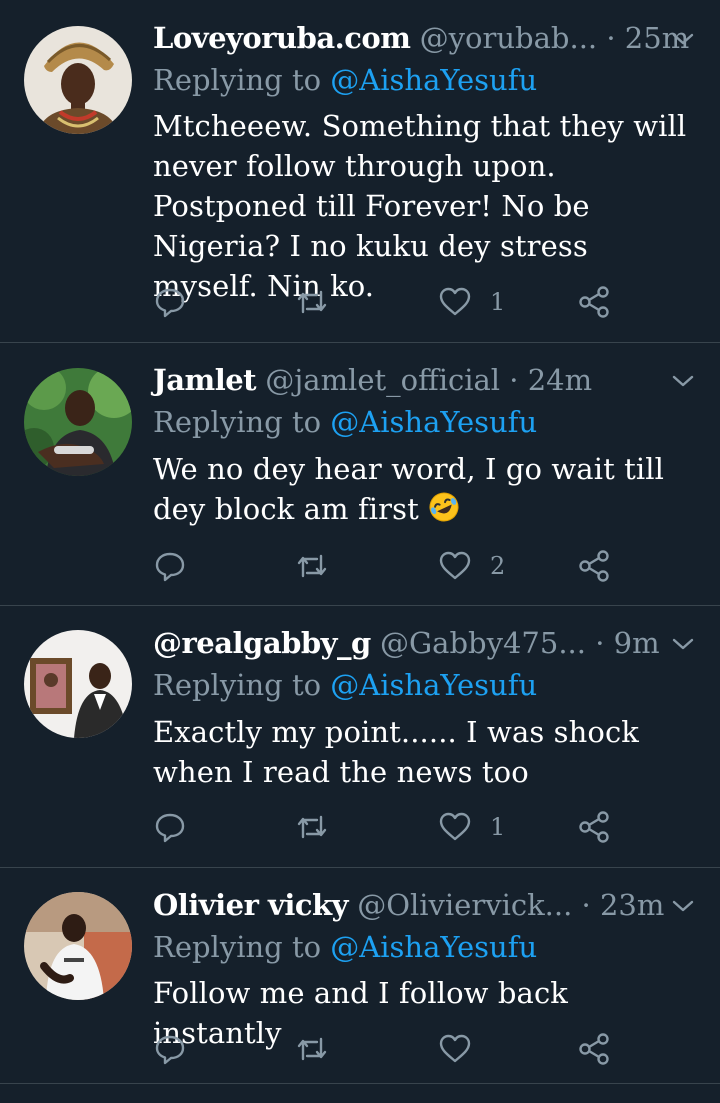  I want to click on display-name: Jamlet, so click(205, 380).